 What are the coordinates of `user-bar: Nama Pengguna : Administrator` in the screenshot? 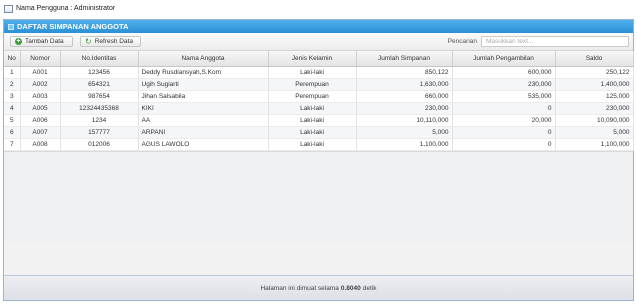 It's located at (59, 8).